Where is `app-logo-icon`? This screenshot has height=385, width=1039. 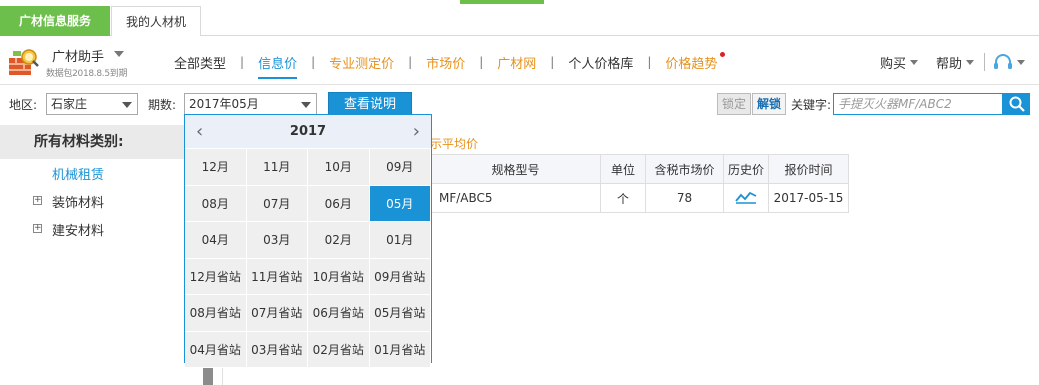 app-logo-icon is located at coordinates (24, 62).